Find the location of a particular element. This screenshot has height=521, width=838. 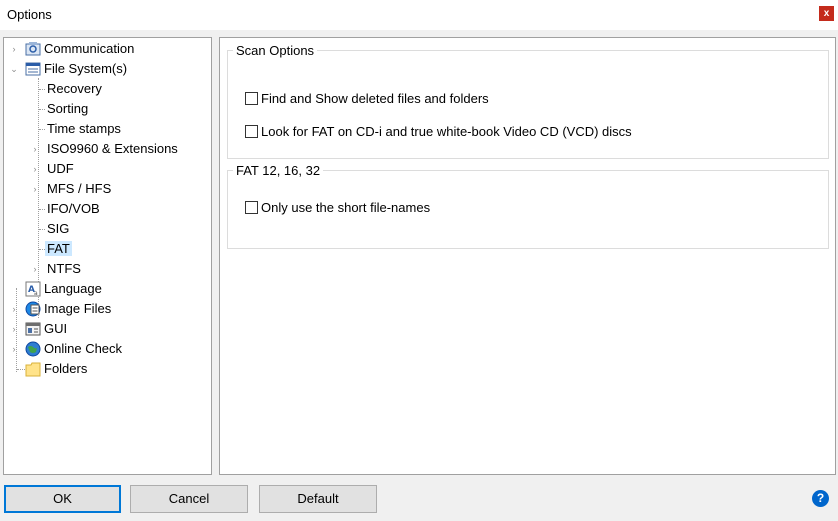

gui-icon is located at coordinates (33, 329).